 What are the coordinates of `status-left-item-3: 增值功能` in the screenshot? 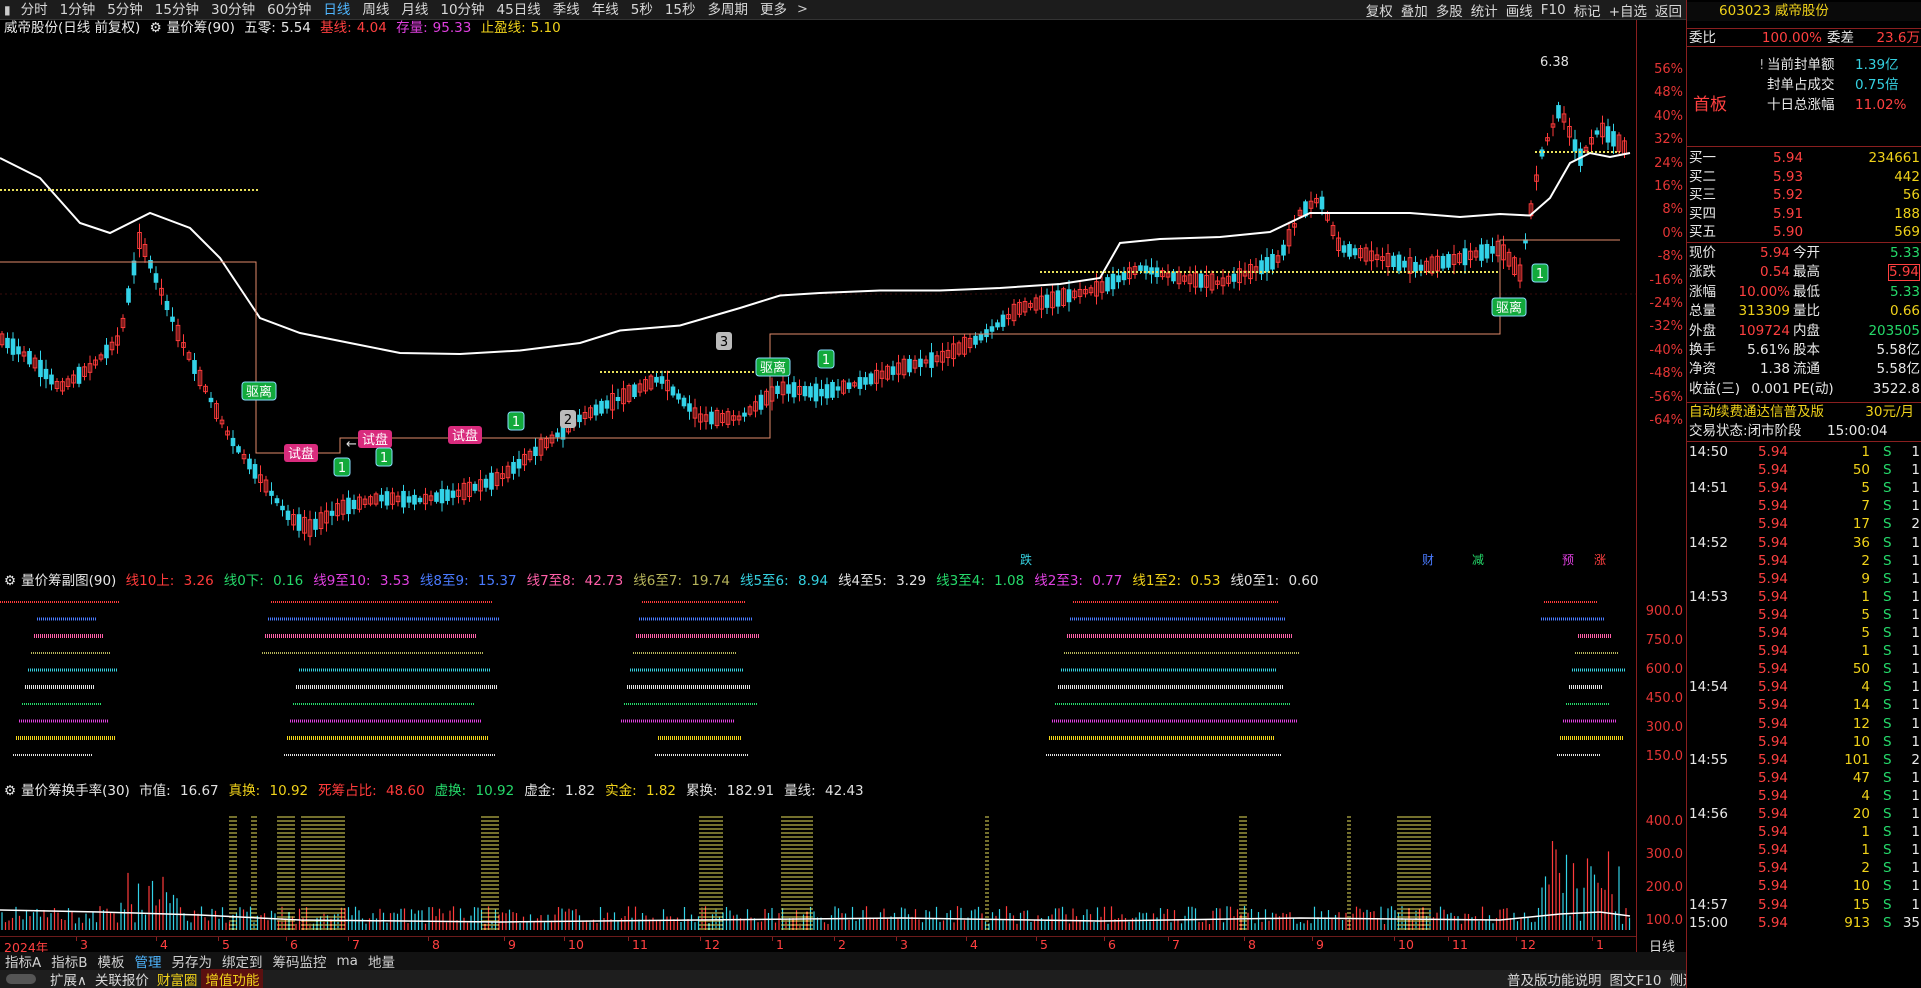 It's located at (232, 978).